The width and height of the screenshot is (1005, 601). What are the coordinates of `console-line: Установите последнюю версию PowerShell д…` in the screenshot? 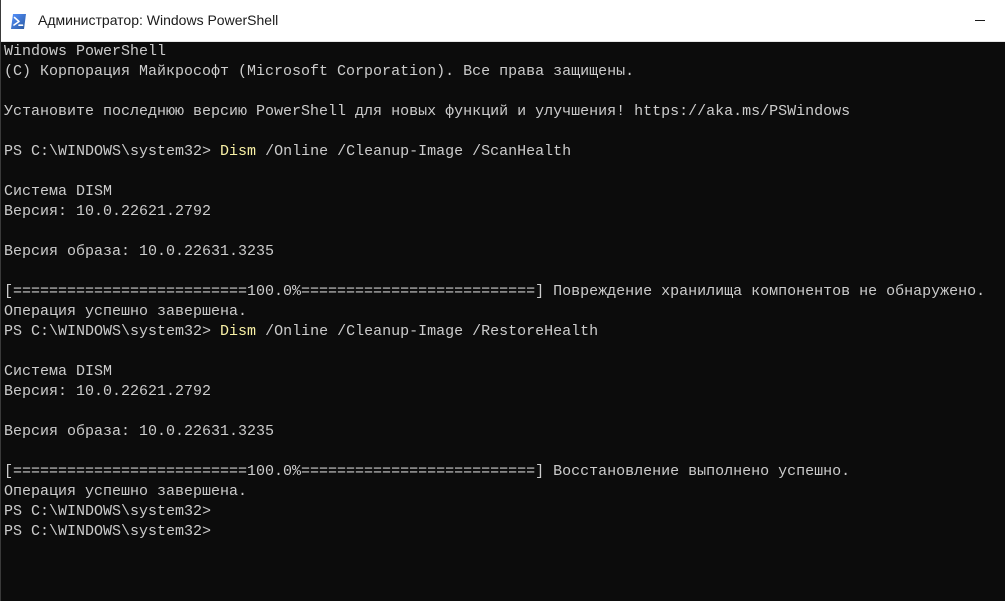 It's located at (504, 112).